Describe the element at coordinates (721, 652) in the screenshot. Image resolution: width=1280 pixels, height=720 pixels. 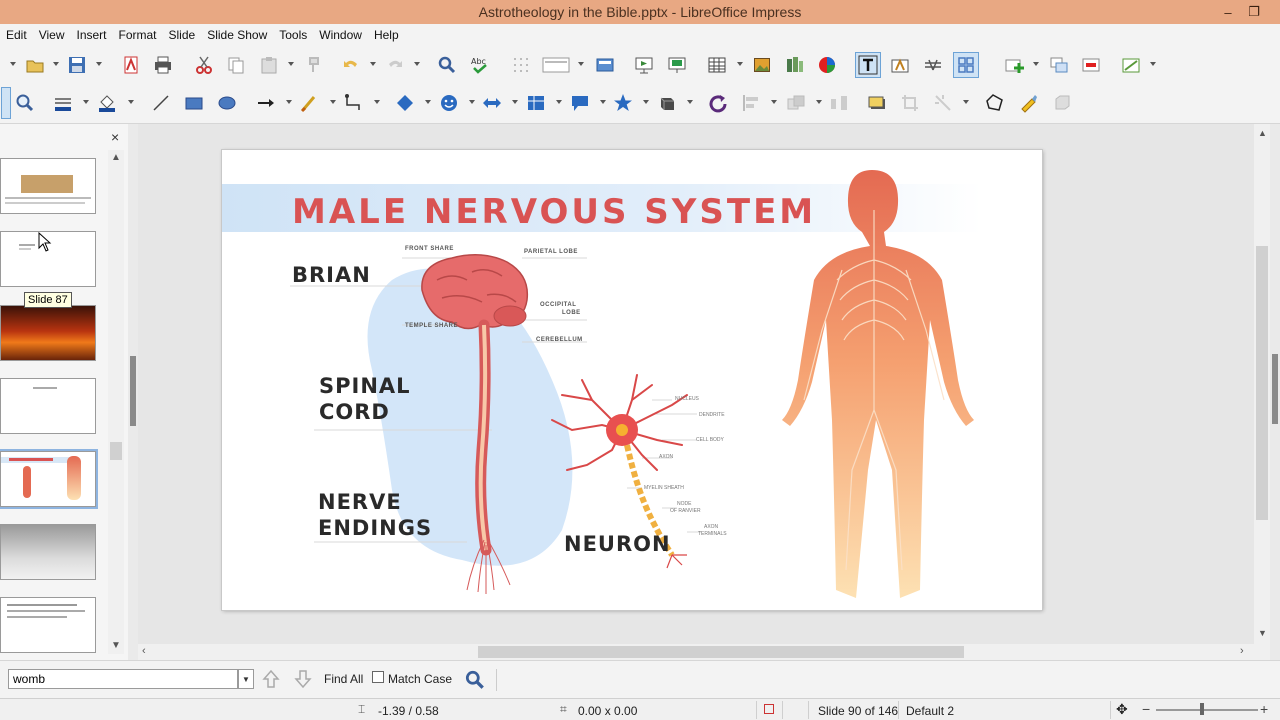
I see `horizontal-scroll-thumb` at that location.